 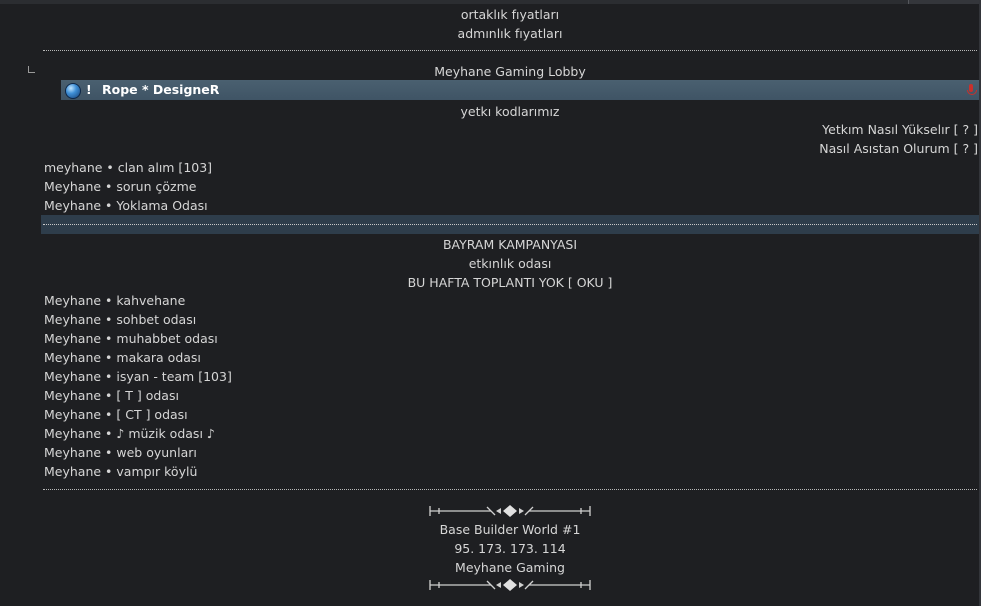 What do you see at coordinates (510, 282) in the screenshot?
I see `channel-toplanti: BU HAFTA TOPLANTI YOK [ OKU ]` at bounding box center [510, 282].